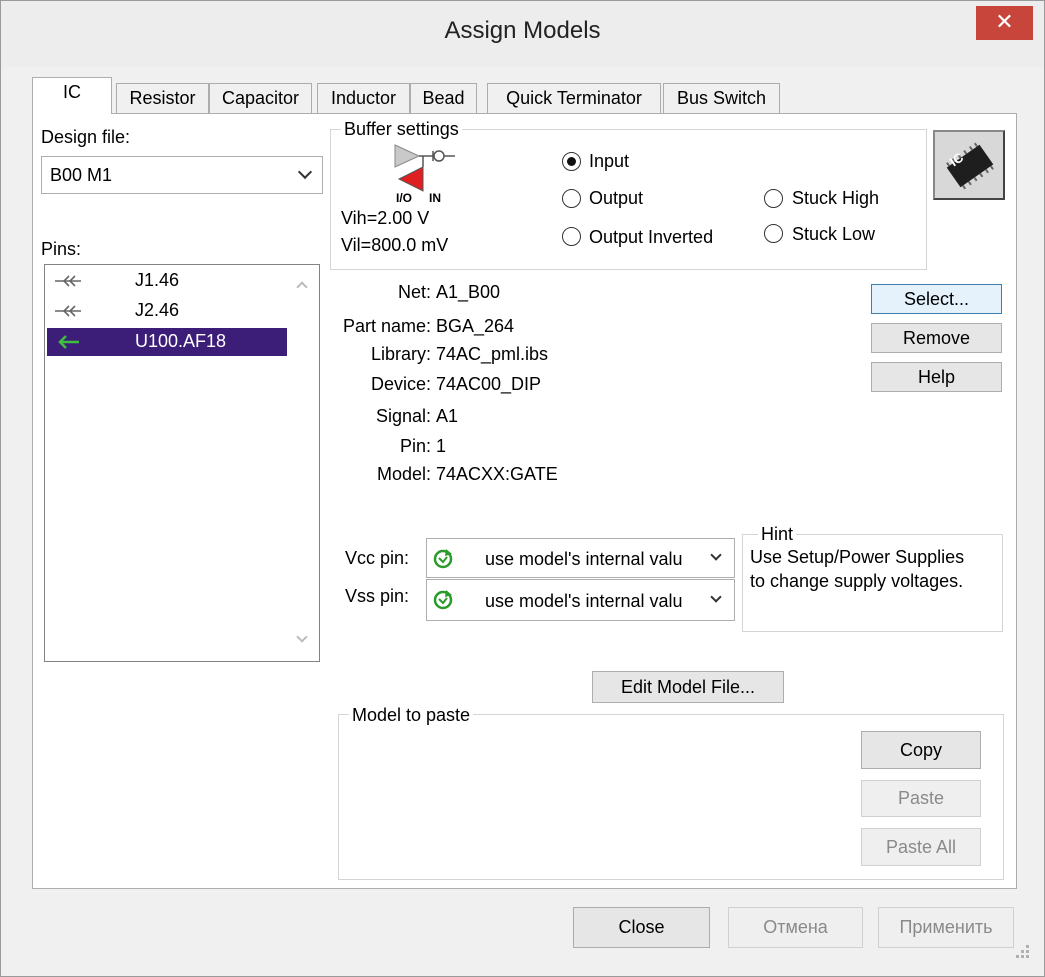  Describe the element at coordinates (1022, 951) in the screenshot. I see `resize-grip-icon` at that location.